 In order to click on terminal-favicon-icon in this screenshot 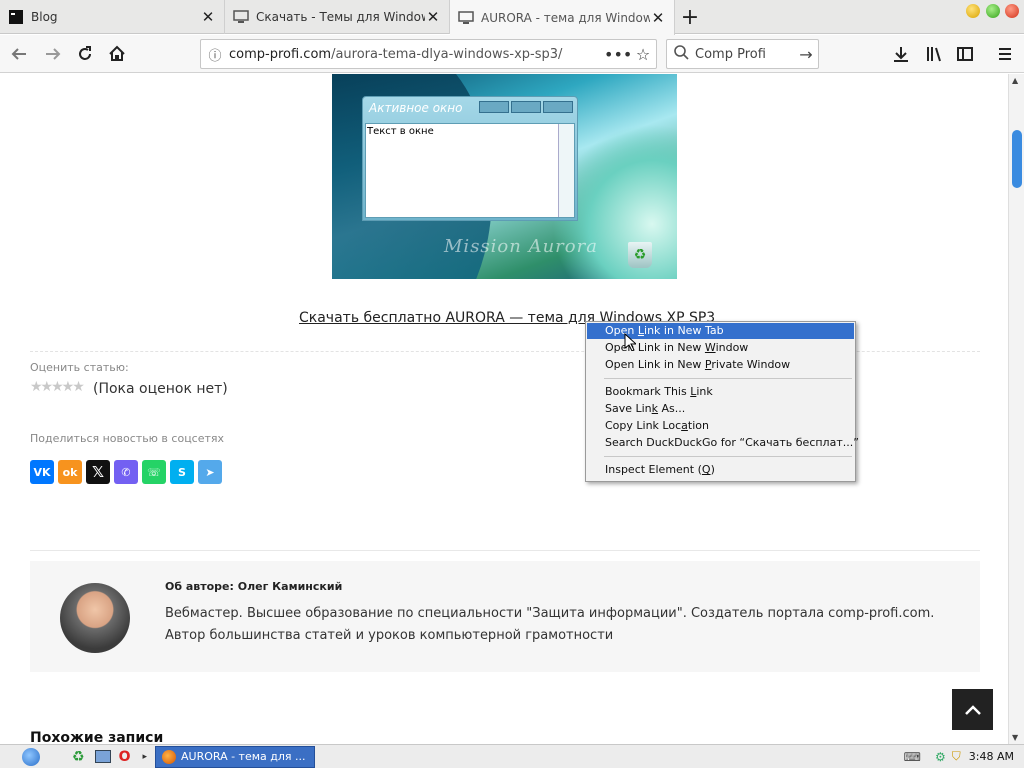, I will do `click(16, 17)`.